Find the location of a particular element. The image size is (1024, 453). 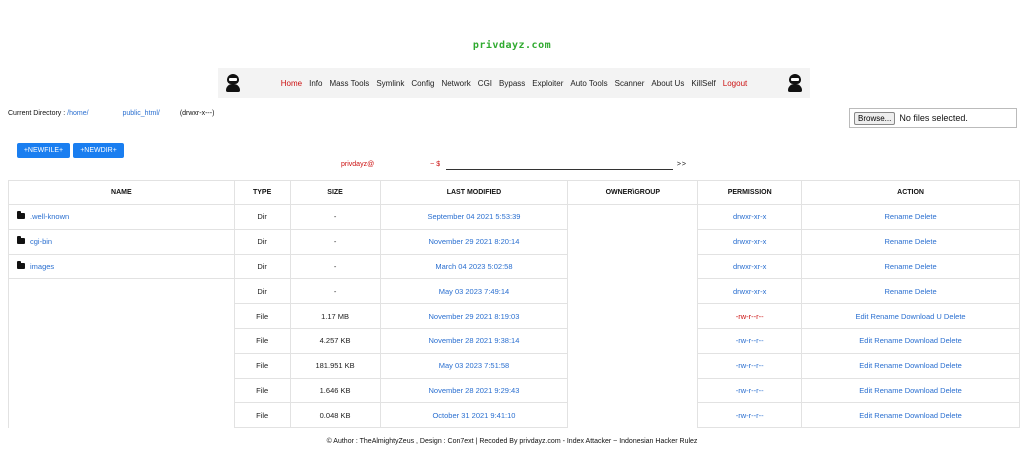

permission-link-cell: drwxr-xr-x is located at coordinates (750, 241).